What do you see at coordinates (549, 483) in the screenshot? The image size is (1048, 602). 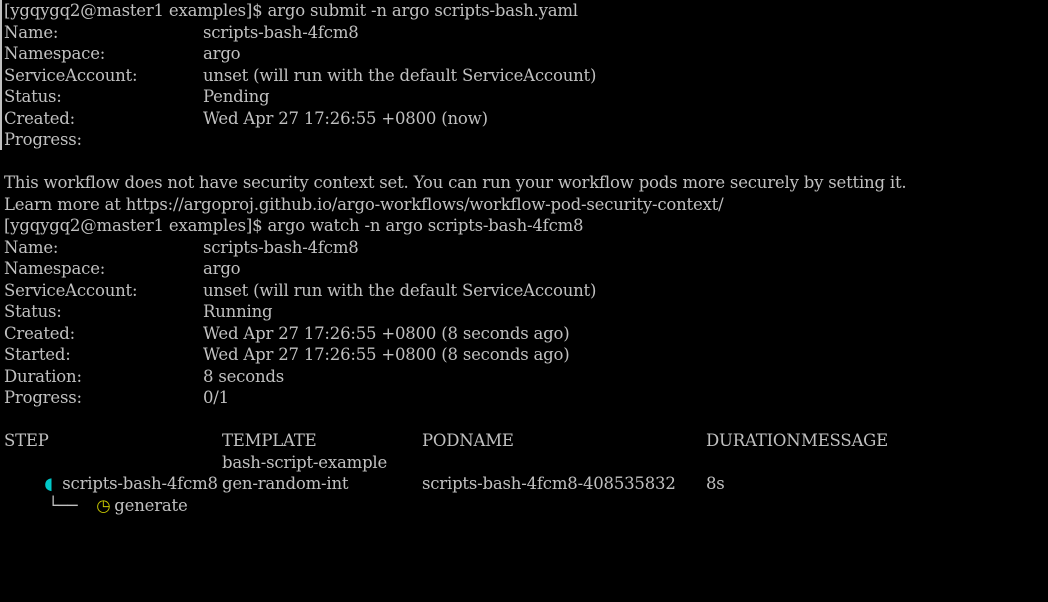 I see `pod-name: scripts-bash-4fcm8-408535832` at bounding box center [549, 483].